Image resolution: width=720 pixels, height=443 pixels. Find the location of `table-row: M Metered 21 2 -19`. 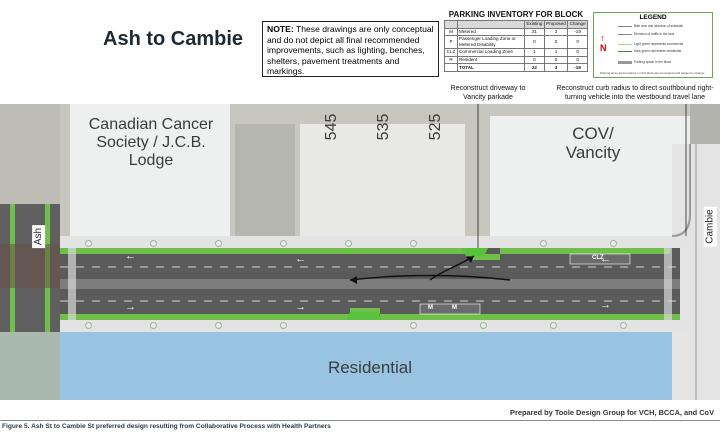

table-row: M Metered 21 2 -19 is located at coordinates (516, 32).